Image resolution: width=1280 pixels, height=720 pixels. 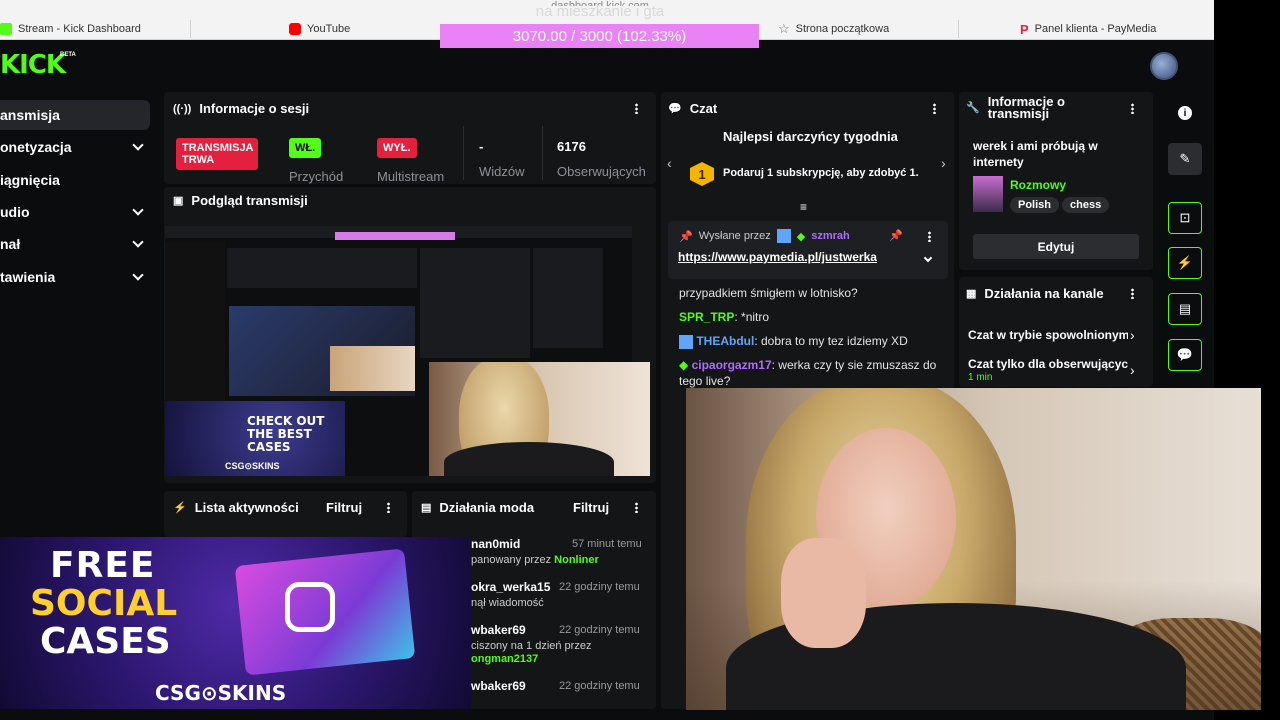 What do you see at coordinates (221, 693) in the screenshot?
I see `ad-brand-logo: CSG⊙SKINS` at bounding box center [221, 693].